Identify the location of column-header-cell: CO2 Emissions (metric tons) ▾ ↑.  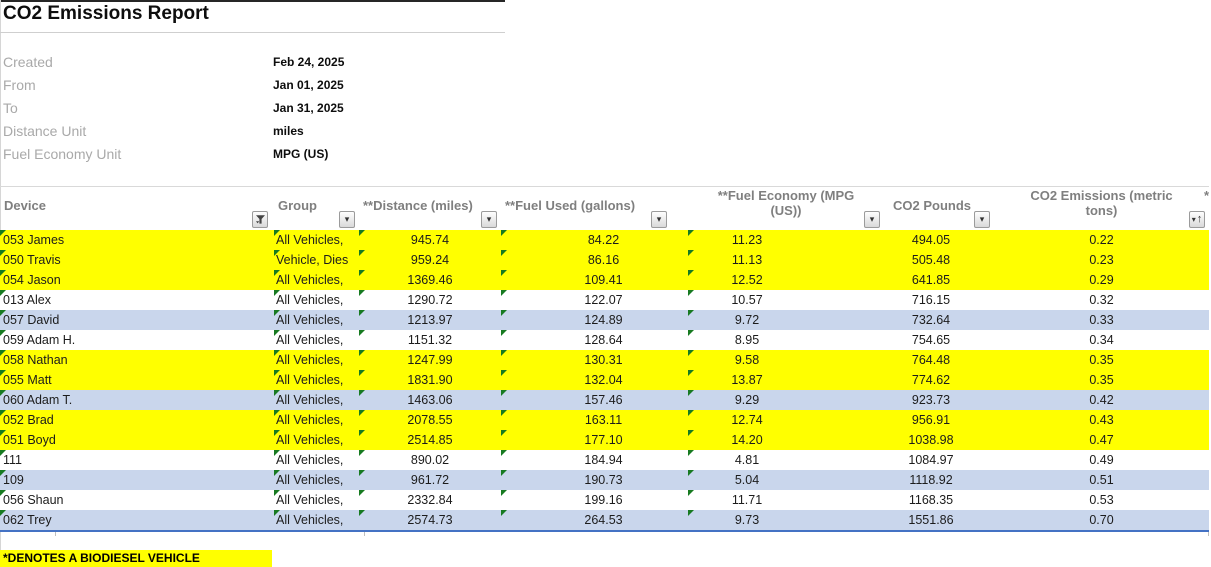
(1101, 208).